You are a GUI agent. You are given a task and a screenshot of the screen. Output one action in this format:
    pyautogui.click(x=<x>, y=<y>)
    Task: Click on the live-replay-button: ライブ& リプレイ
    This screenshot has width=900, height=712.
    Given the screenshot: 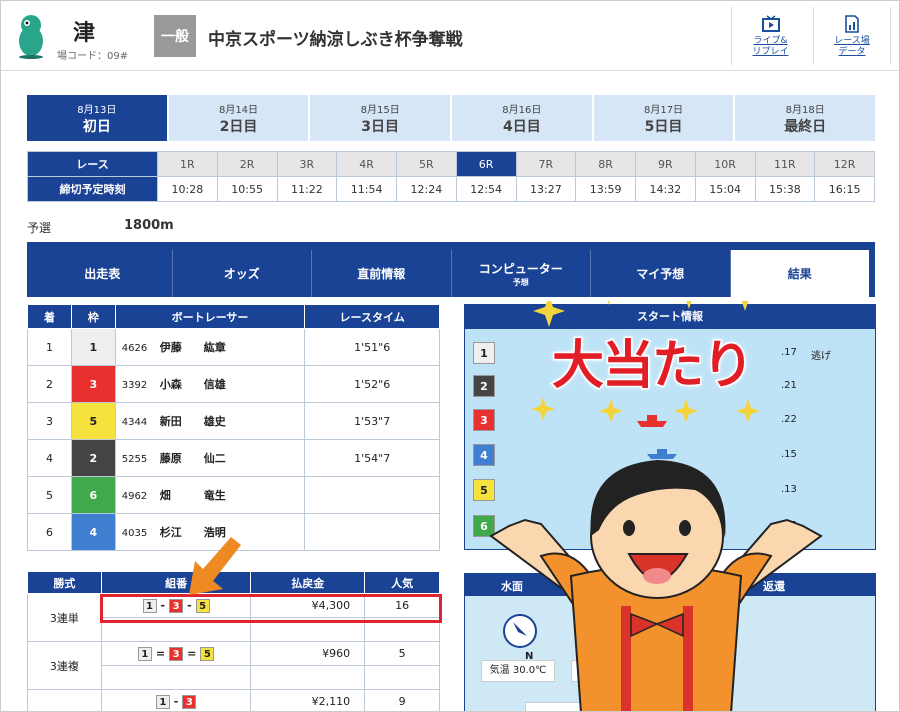 What is the action you would take?
    pyautogui.click(x=770, y=36)
    